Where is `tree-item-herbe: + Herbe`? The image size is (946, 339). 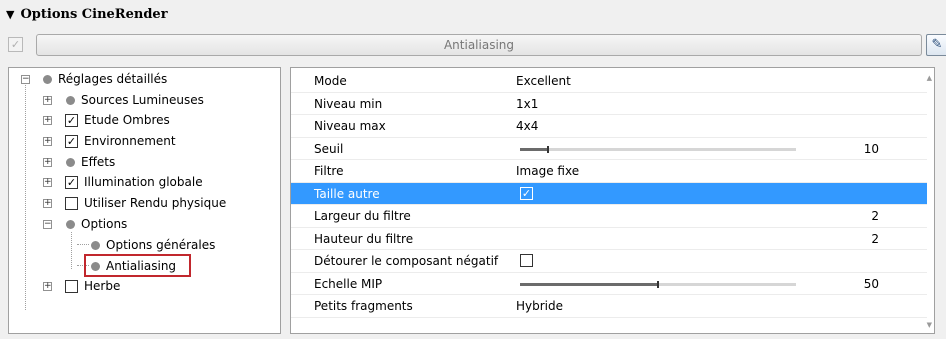
tree-item-herbe: + Herbe is located at coordinates (81, 286).